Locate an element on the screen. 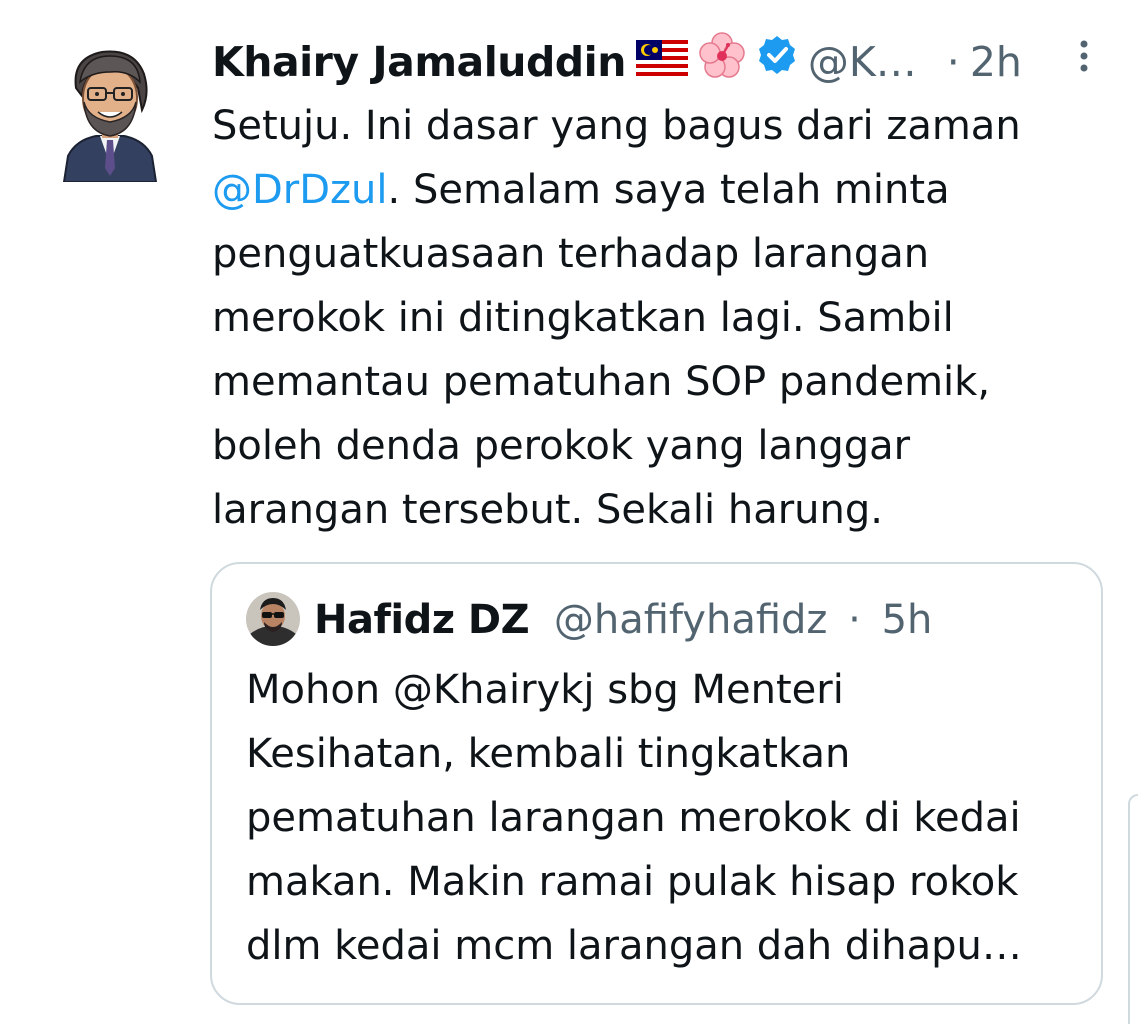  tweet-text-line: penguatkuasaan terhadap larangan is located at coordinates (571, 254).